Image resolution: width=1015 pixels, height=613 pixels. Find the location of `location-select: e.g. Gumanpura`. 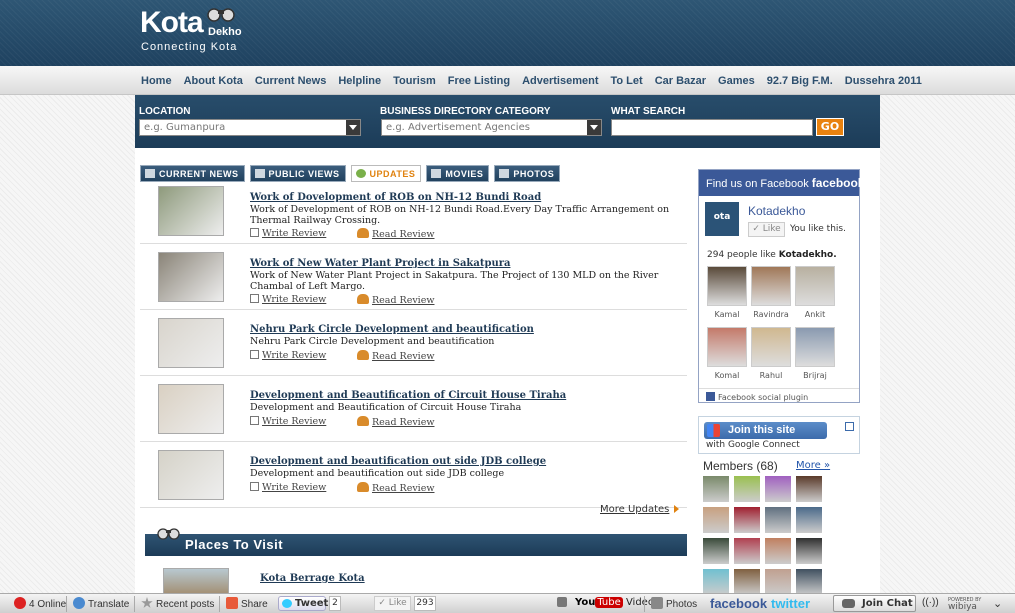

location-select: e.g. Gumanpura is located at coordinates (250, 127).